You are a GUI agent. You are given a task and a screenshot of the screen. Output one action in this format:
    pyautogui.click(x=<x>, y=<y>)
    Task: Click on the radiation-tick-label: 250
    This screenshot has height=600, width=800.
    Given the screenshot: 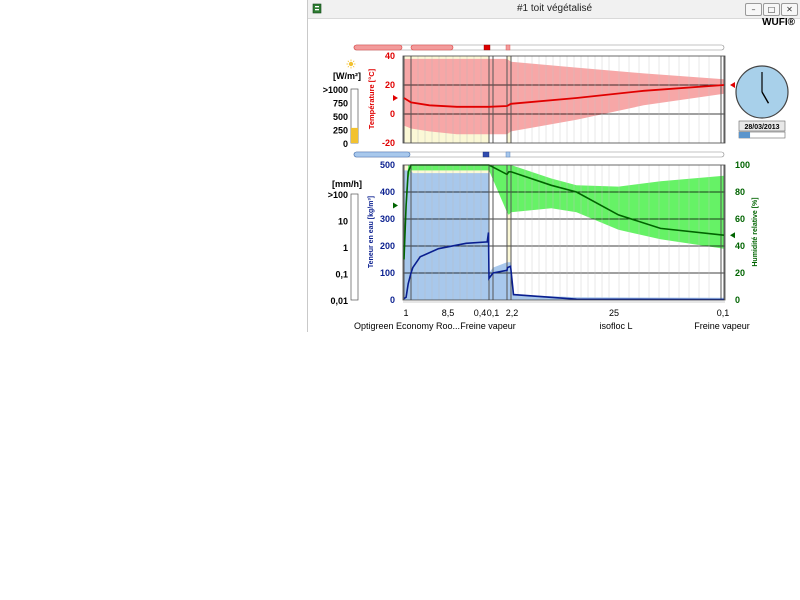 What is the action you would take?
    pyautogui.click(x=340, y=131)
    